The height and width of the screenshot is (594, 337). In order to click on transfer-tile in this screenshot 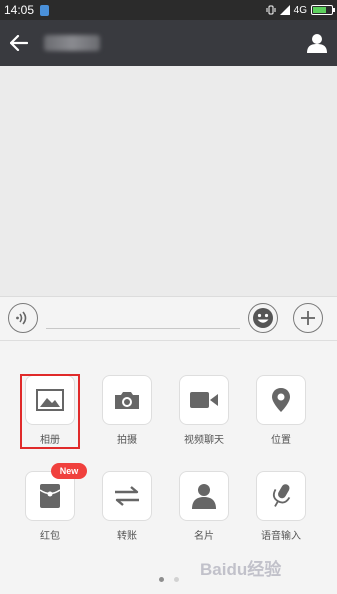, I will do `click(127, 496)`.